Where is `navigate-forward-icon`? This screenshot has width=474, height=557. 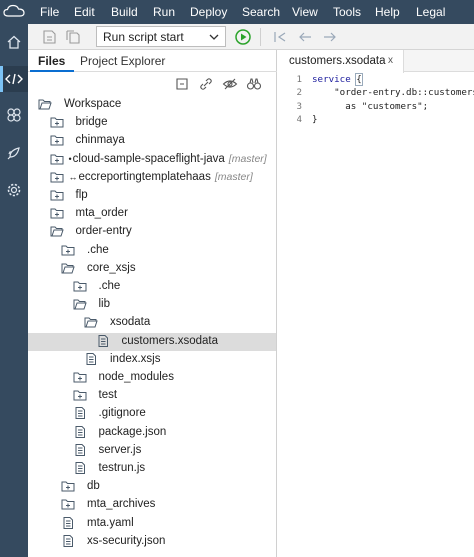 navigate-forward-icon is located at coordinates (330, 37).